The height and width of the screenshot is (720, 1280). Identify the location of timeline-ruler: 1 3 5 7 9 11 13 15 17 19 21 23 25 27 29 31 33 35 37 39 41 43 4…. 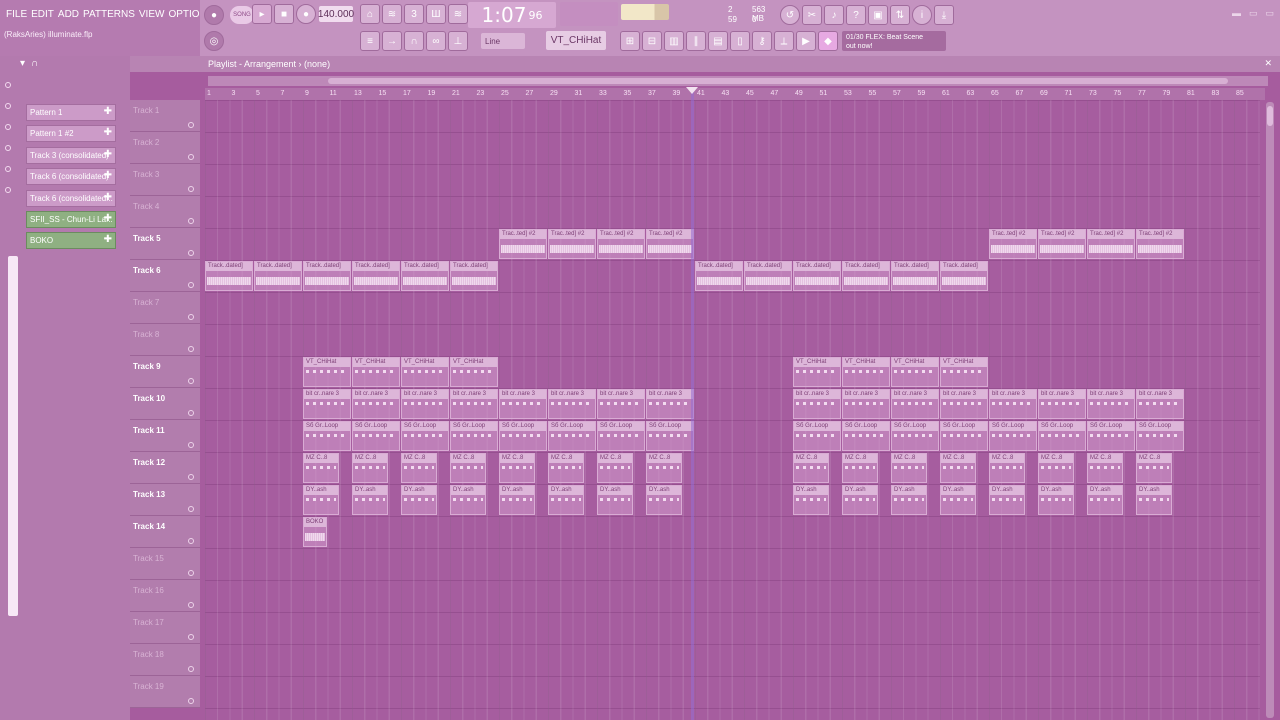
(735, 94).